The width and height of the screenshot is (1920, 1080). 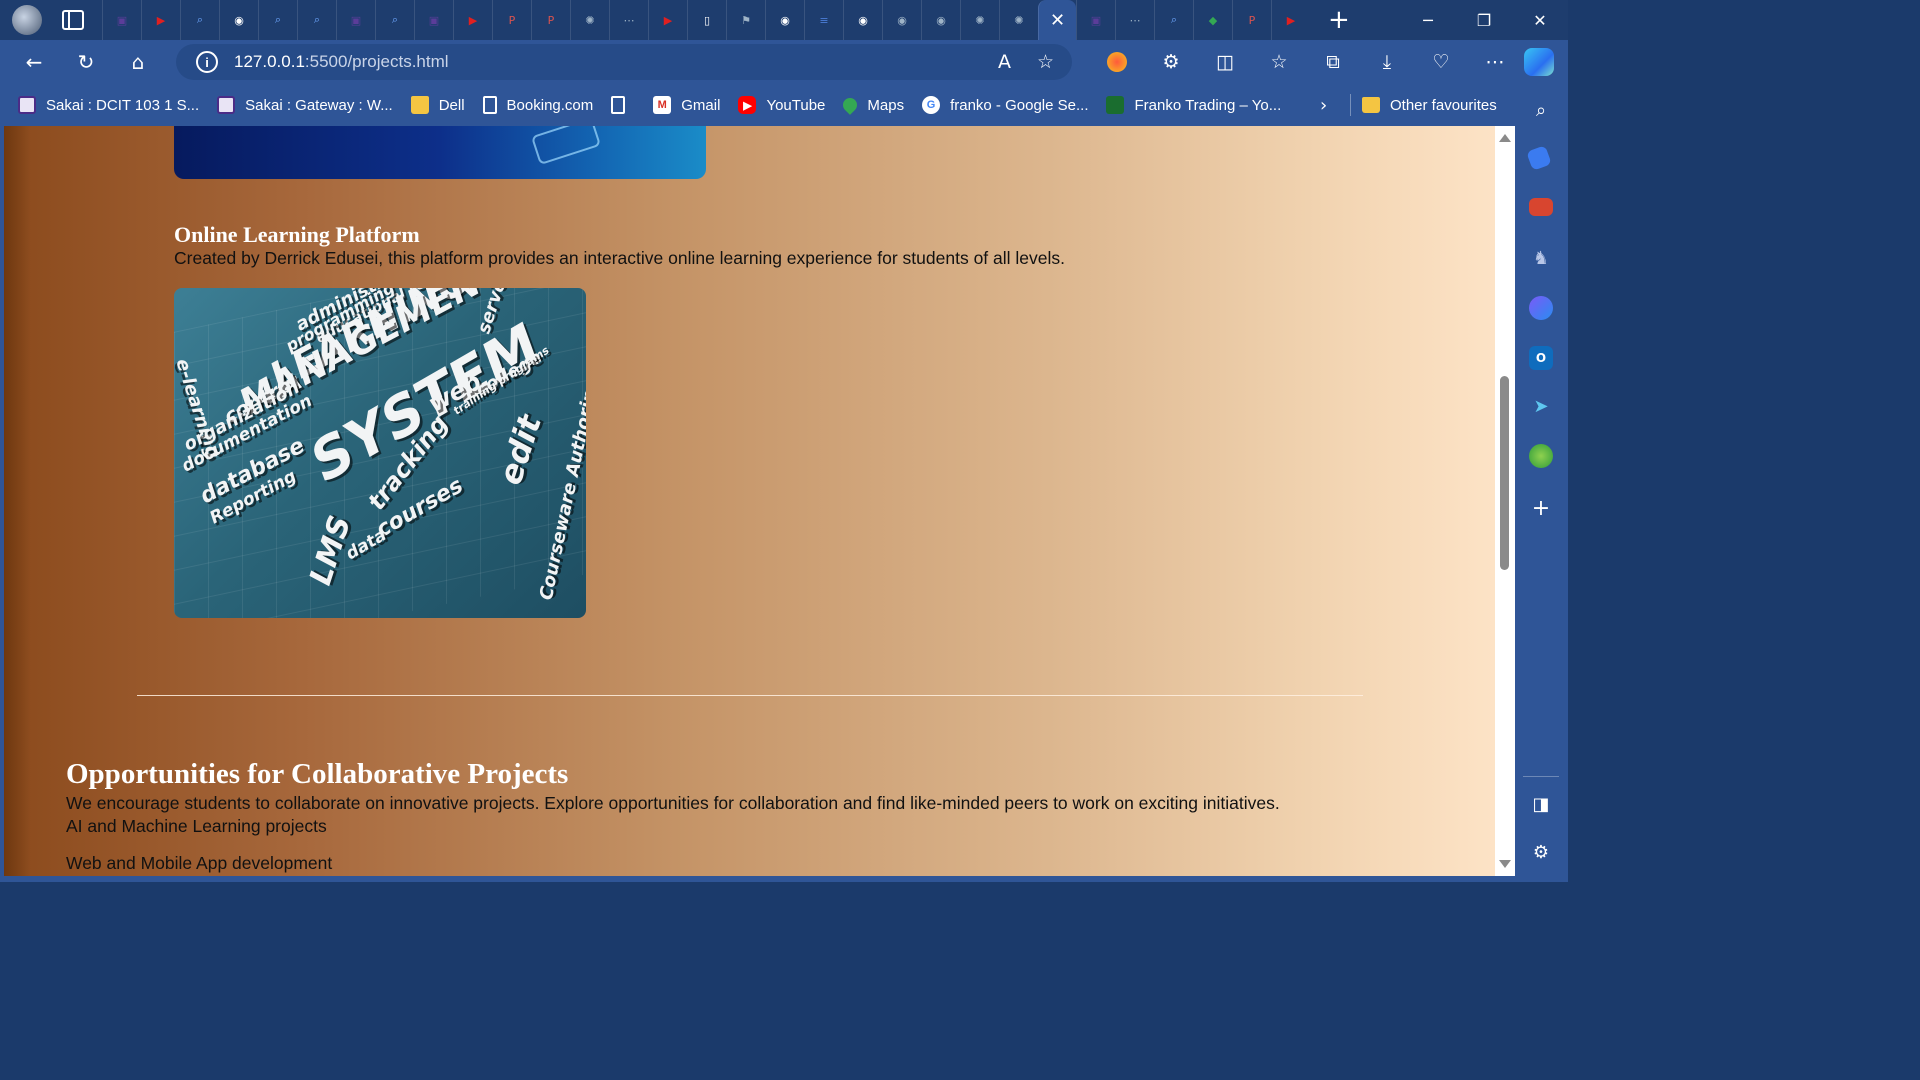 I want to click on address-bar: i 127.0.0.1:5500/projects.html A ☆, so click(x=624, y=62).